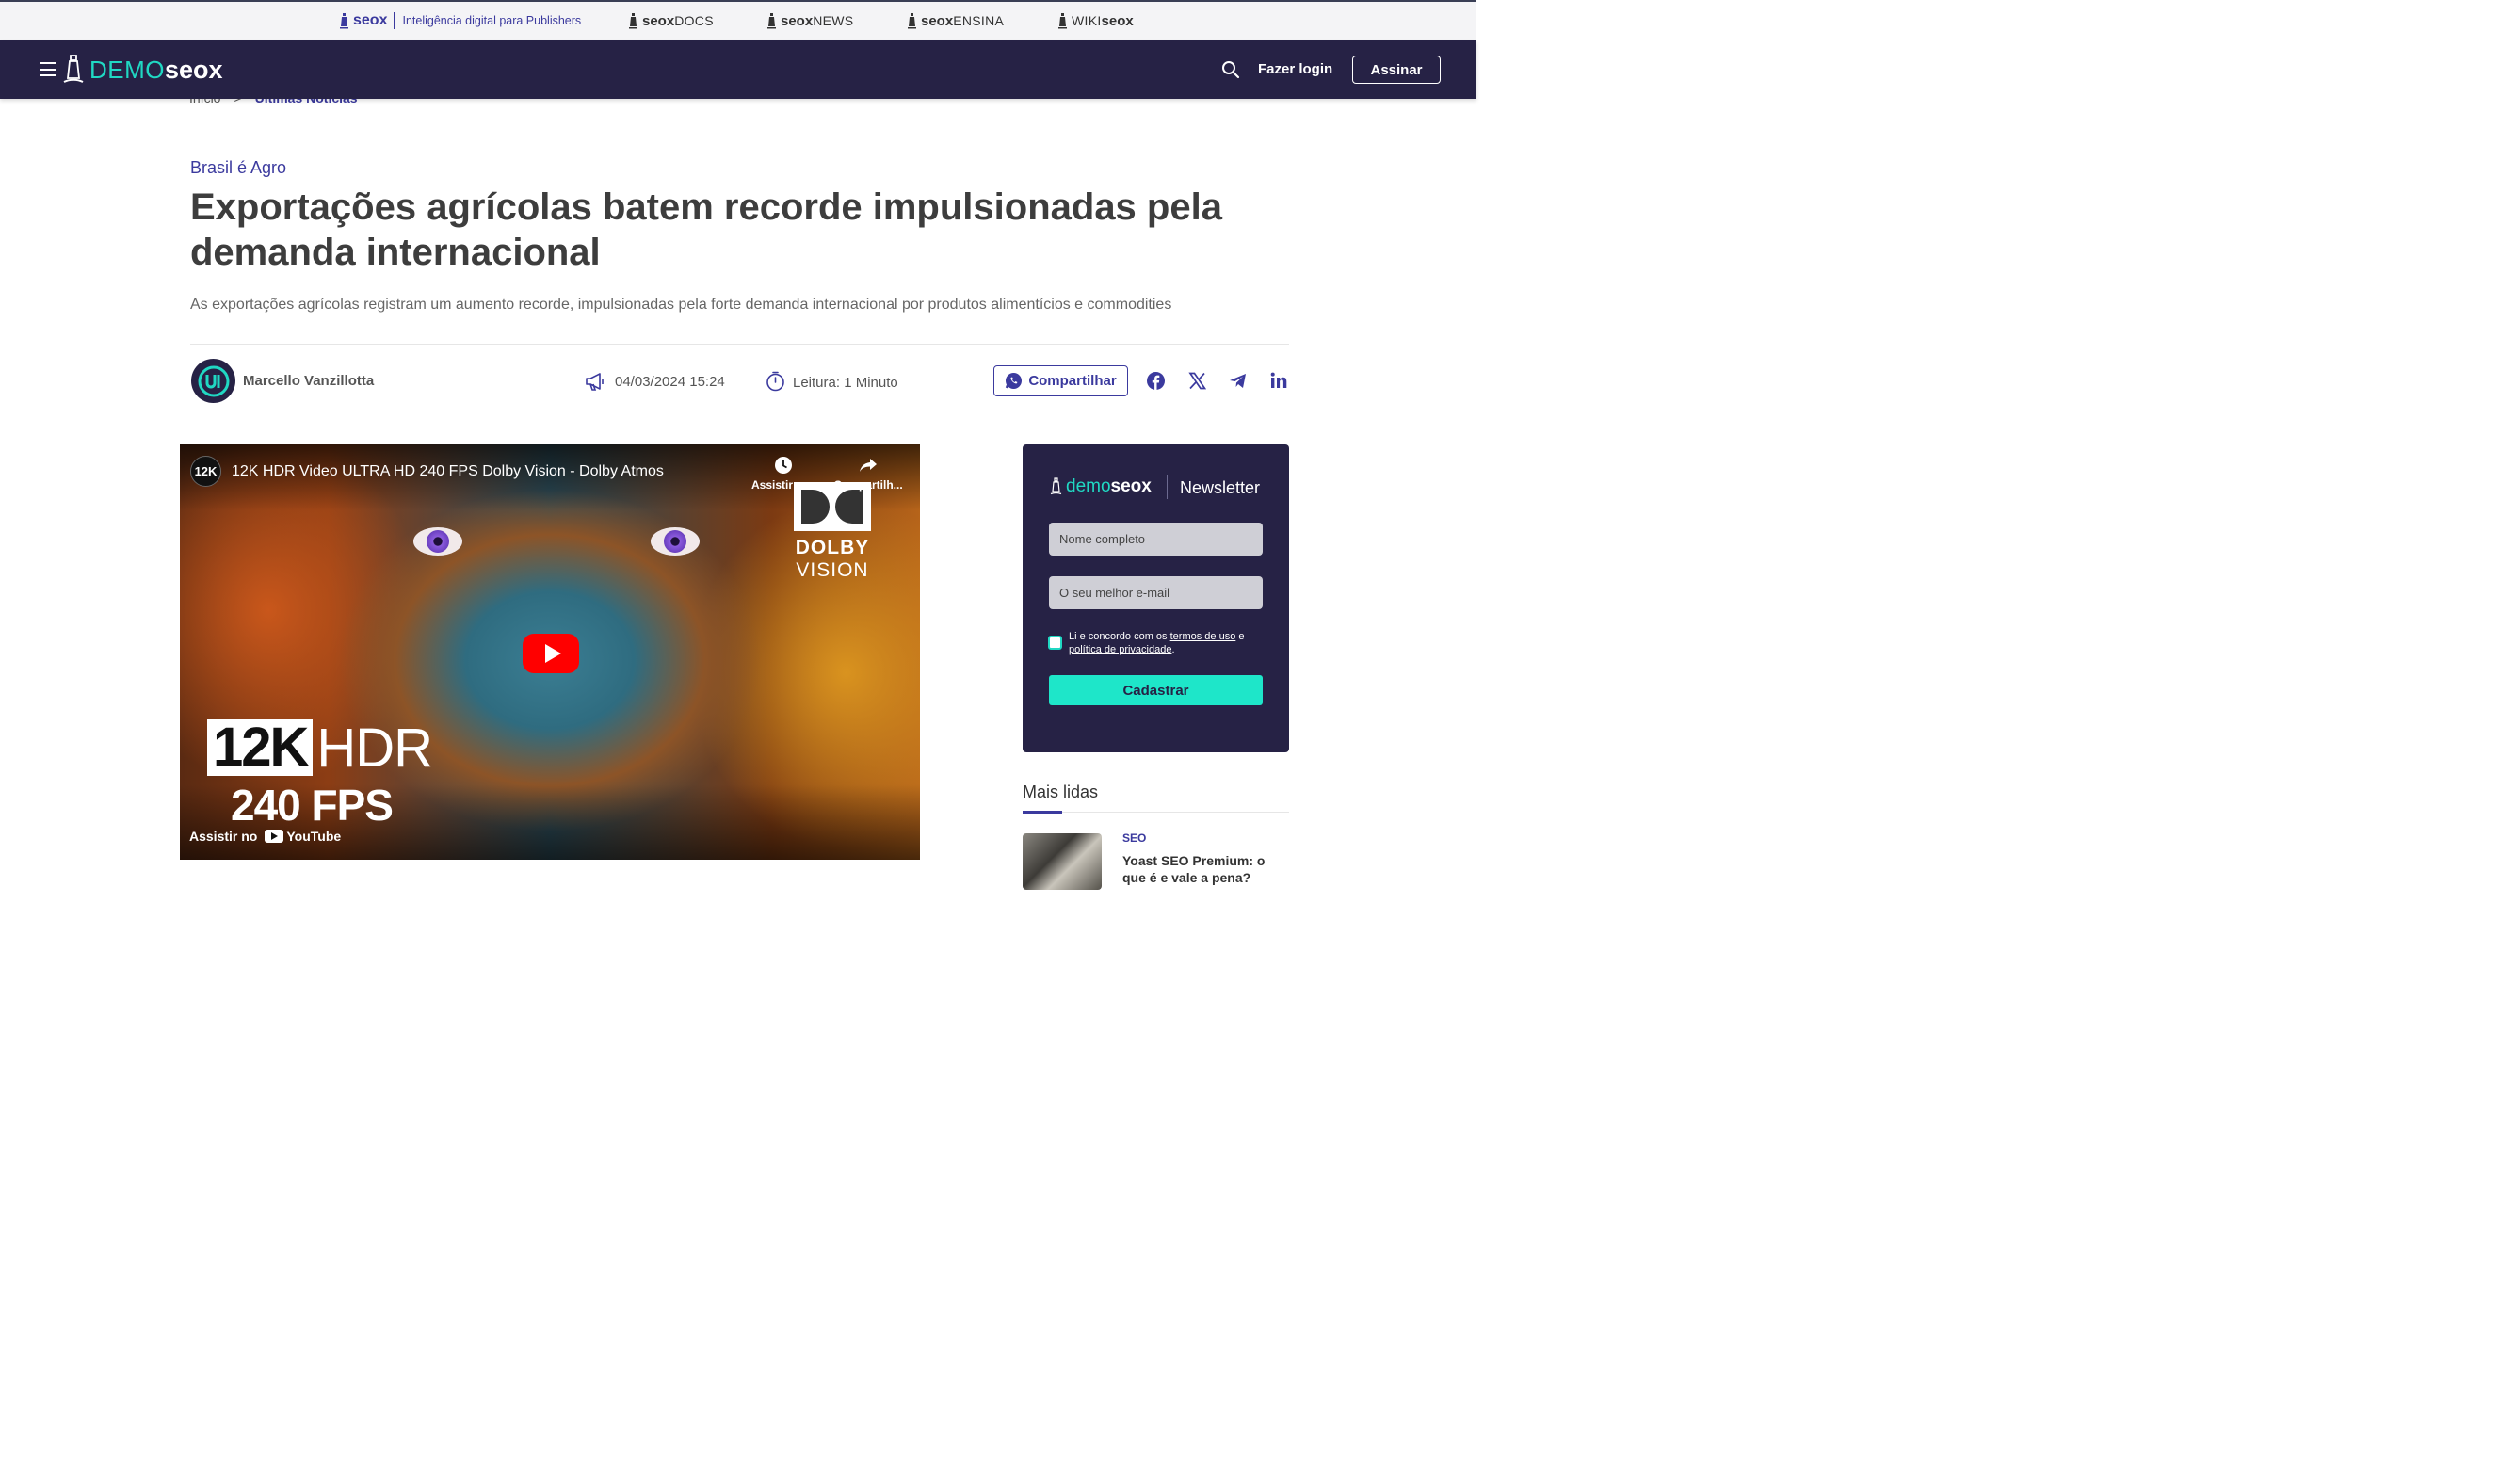 Image resolution: width=2500 pixels, height=1484 pixels. What do you see at coordinates (370, 20) in the screenshot?
I see `network-brand: seox` at bounding box center [370, 20].